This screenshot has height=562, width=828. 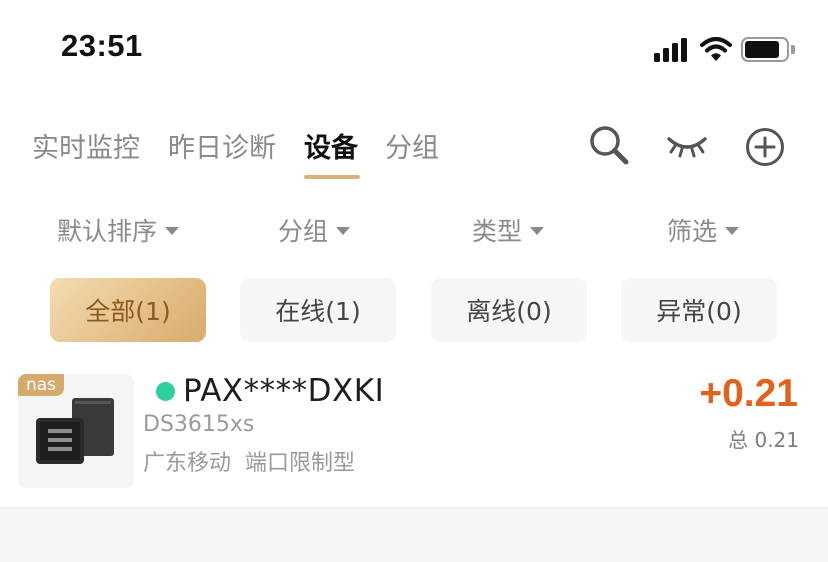 I want to click on tab-groups: 分组, so click(x=412, y=145).